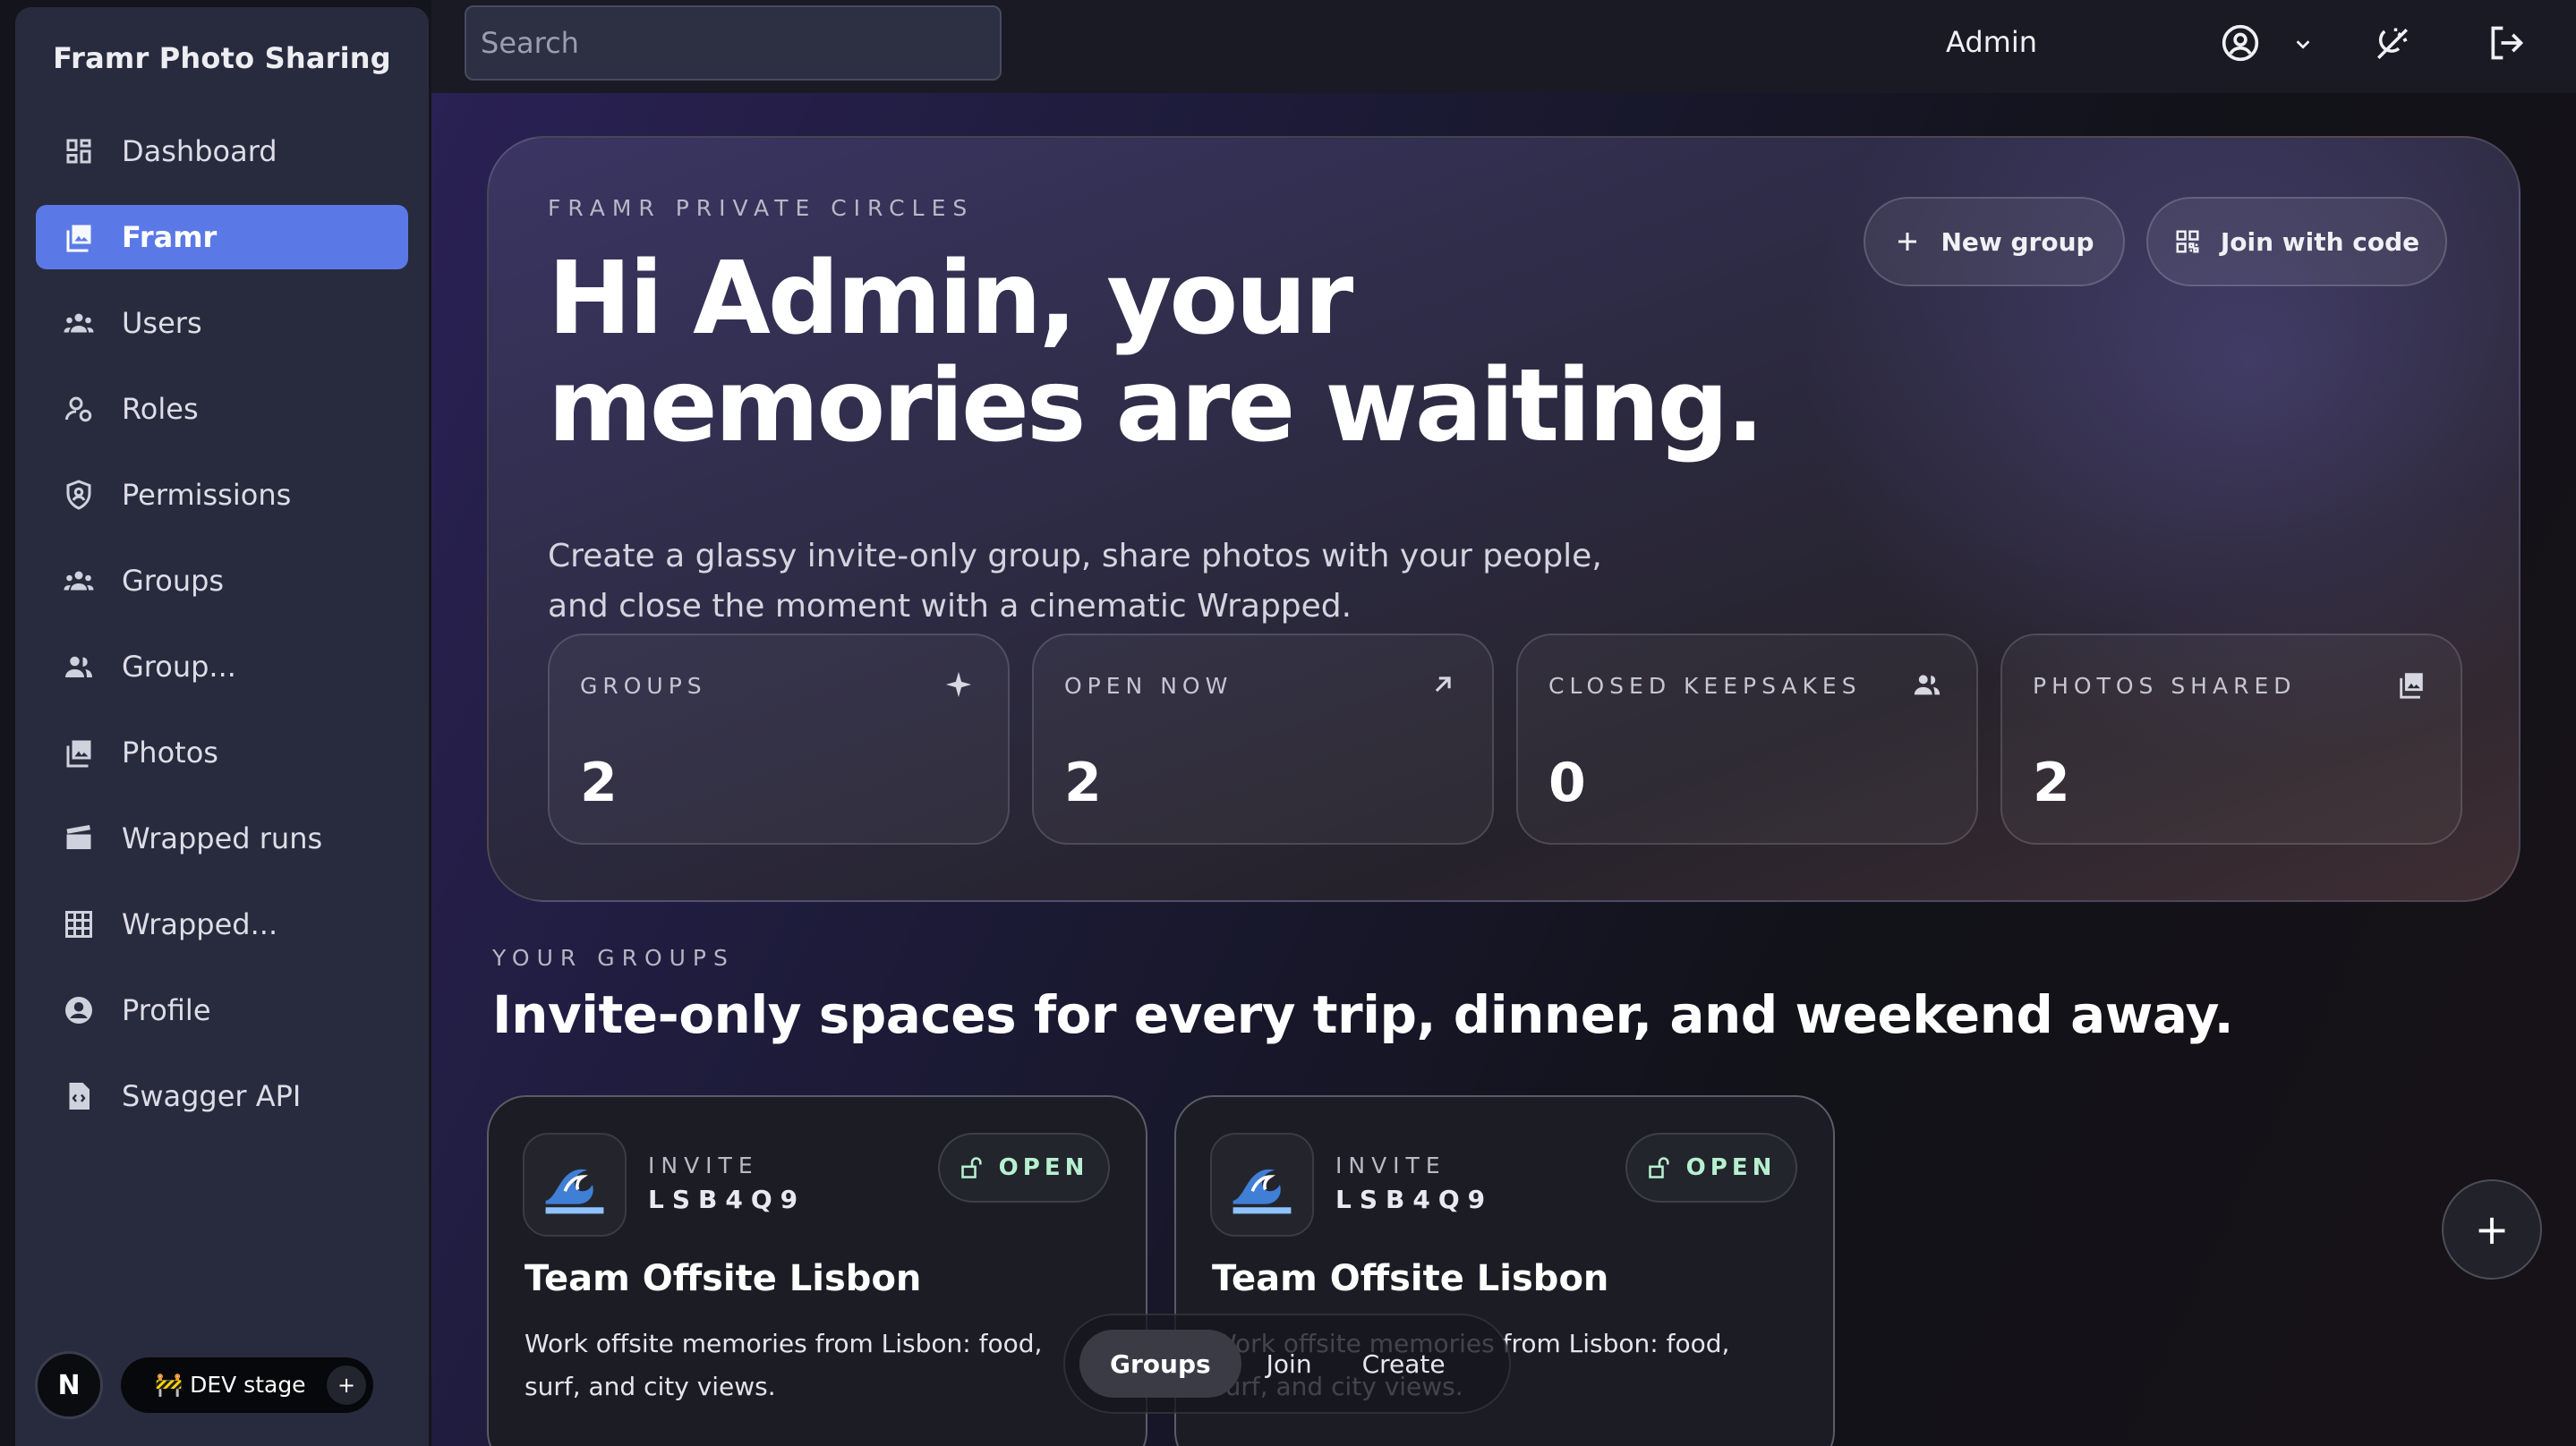 Image resolution: width=2576 pixels, height=1446 pixels. Describe the element at coordinates (1991, 42) in the screenshot. I see `user-name: Admin` at that location.